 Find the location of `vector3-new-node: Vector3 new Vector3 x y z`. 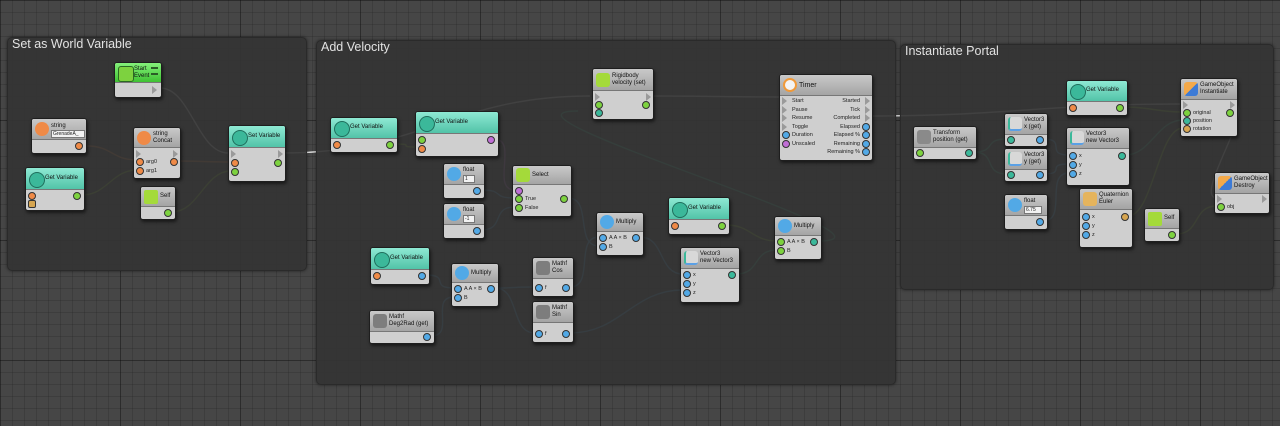

vector3-new-node: Vector3 new Vector3 x y z is located at coordinates (710, 275).